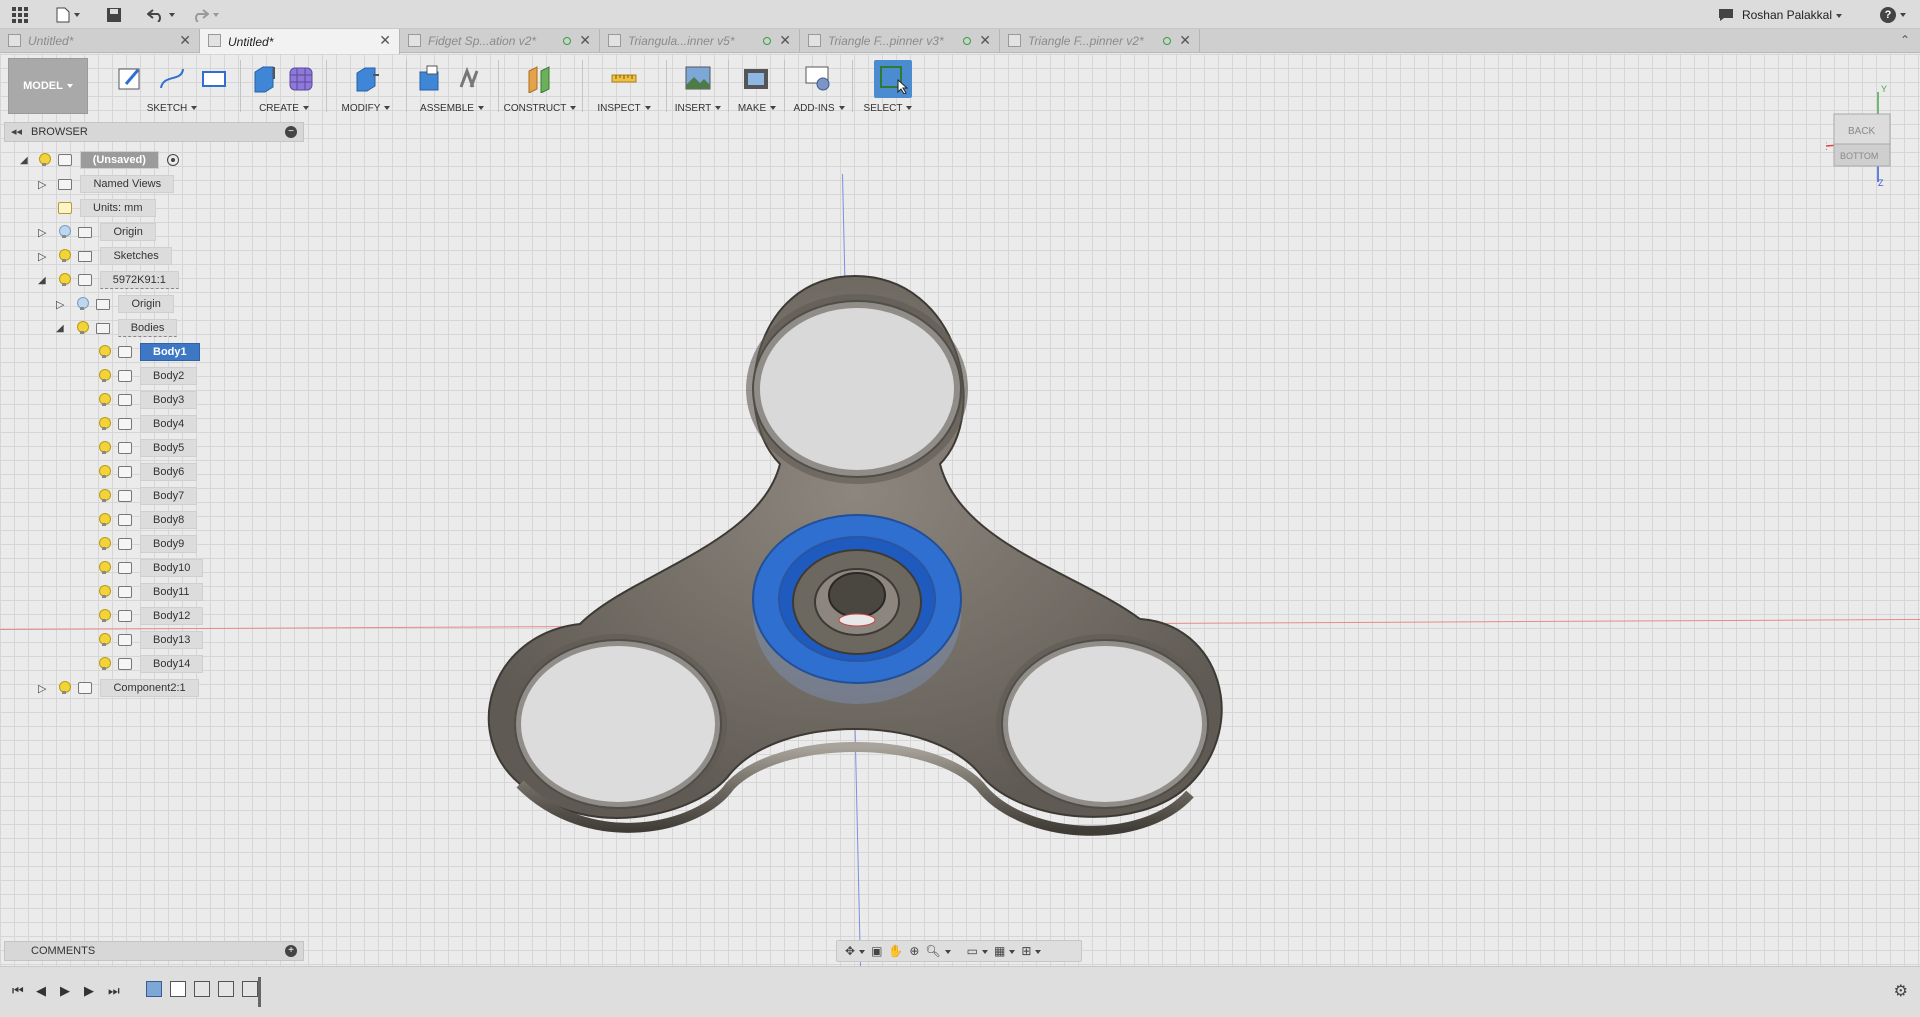  I want to click on browser-panel-header: ◂◂ BROWSER −, so click(154, 132).